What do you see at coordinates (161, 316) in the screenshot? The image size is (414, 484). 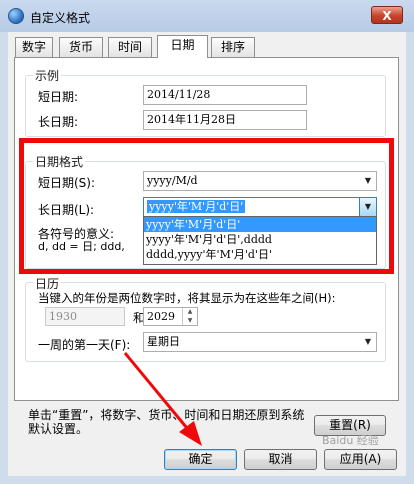 I see `year-to-value: 2029` at bounding box center [161, 316].